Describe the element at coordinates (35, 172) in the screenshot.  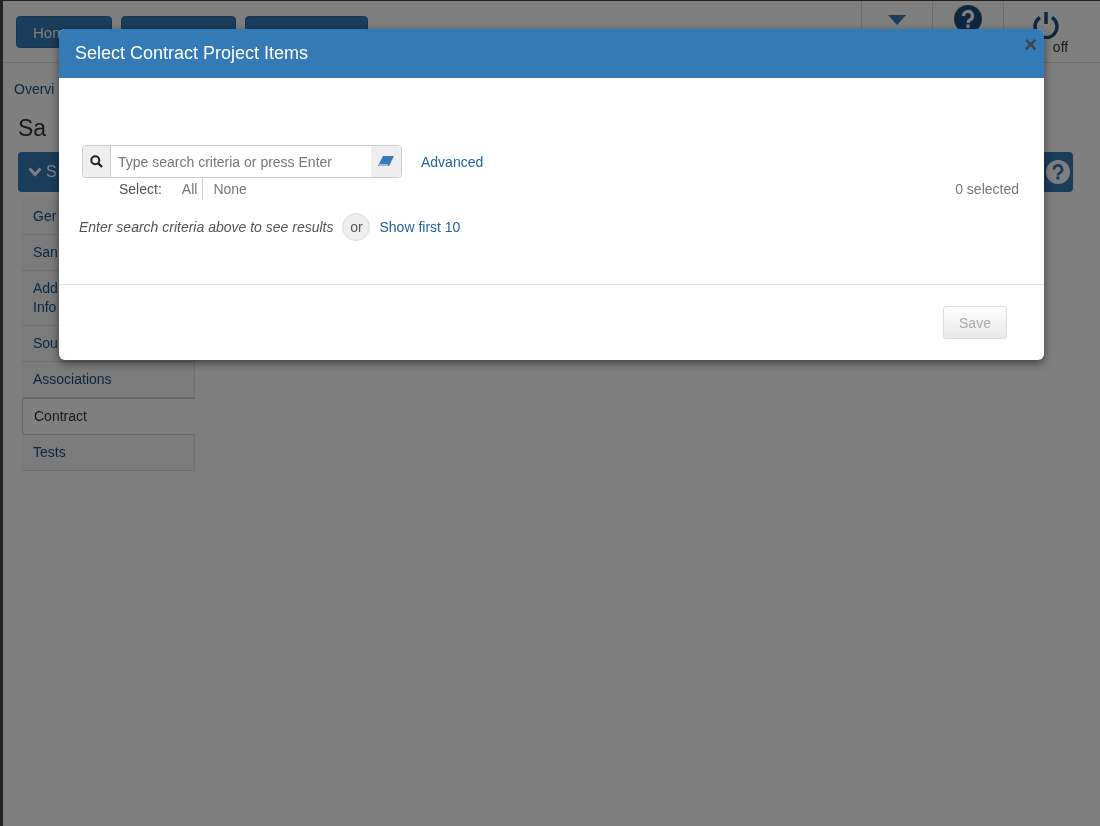
I see `chevron-down-icon` at that location.